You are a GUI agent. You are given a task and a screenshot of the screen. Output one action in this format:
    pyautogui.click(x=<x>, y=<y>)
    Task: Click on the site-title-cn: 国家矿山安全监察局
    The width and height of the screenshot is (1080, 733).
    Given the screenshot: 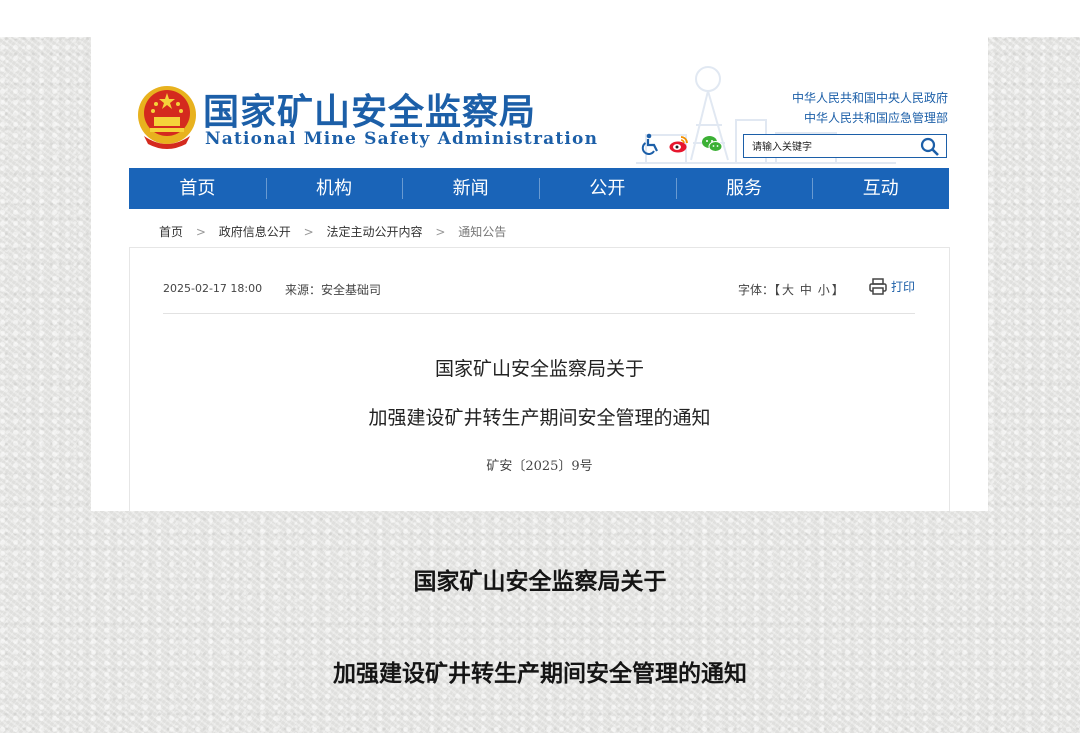 What is the action you would take?
    pyautogui.click(x=370, y=112)
    